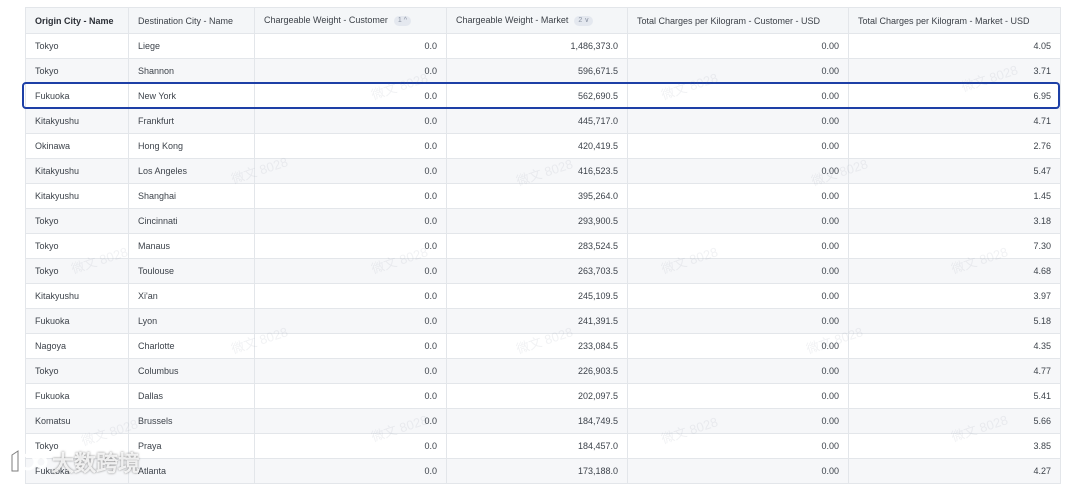 The width and height of the screenshot is (1080, 484). I want to click on chargeable-weight-market-cell: 1,486,373.0, so click(537, 46).